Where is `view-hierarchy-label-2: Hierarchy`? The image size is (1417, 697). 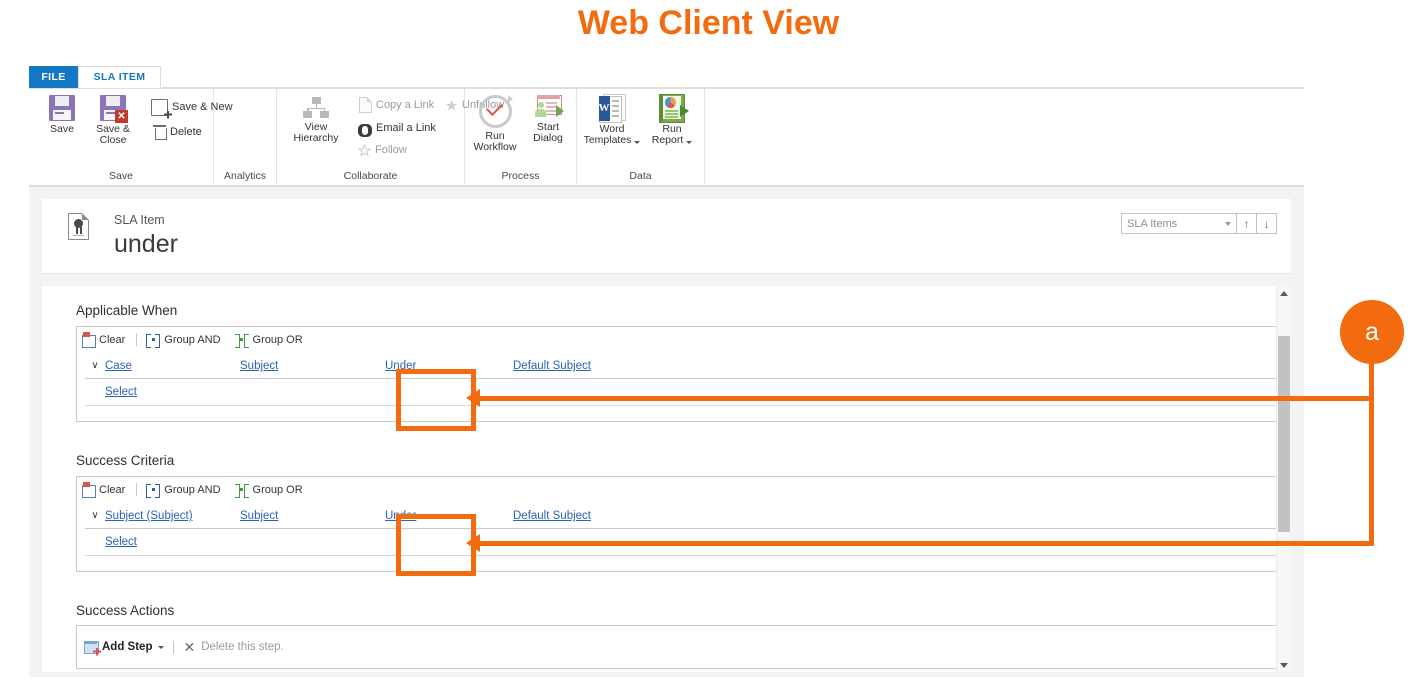 view-hierarchy-label-2: Hierarchy is located at coordinates (316, 138).